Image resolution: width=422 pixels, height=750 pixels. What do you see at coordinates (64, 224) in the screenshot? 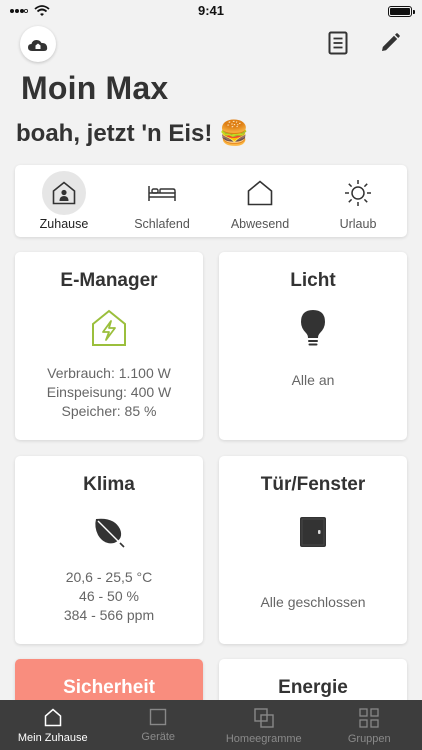
I see `mode-label: Zuhause` at bounding box center [64, 224].